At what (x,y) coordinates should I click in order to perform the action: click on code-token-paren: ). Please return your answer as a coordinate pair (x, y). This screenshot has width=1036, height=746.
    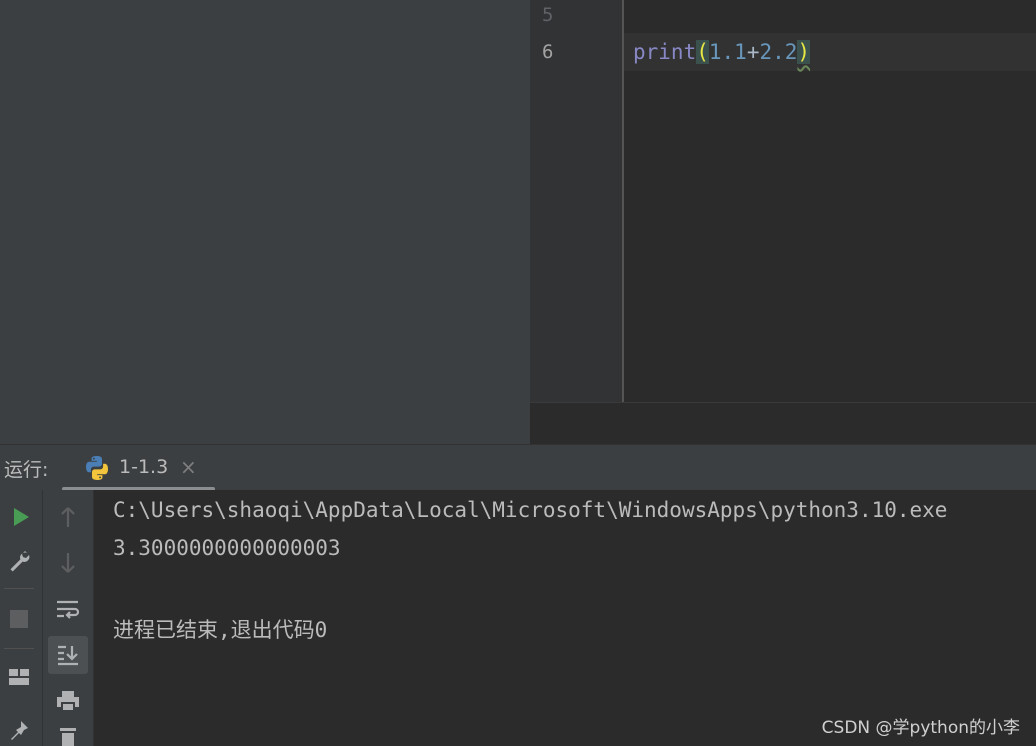
    Looking at the image, I should click on (804, 52).